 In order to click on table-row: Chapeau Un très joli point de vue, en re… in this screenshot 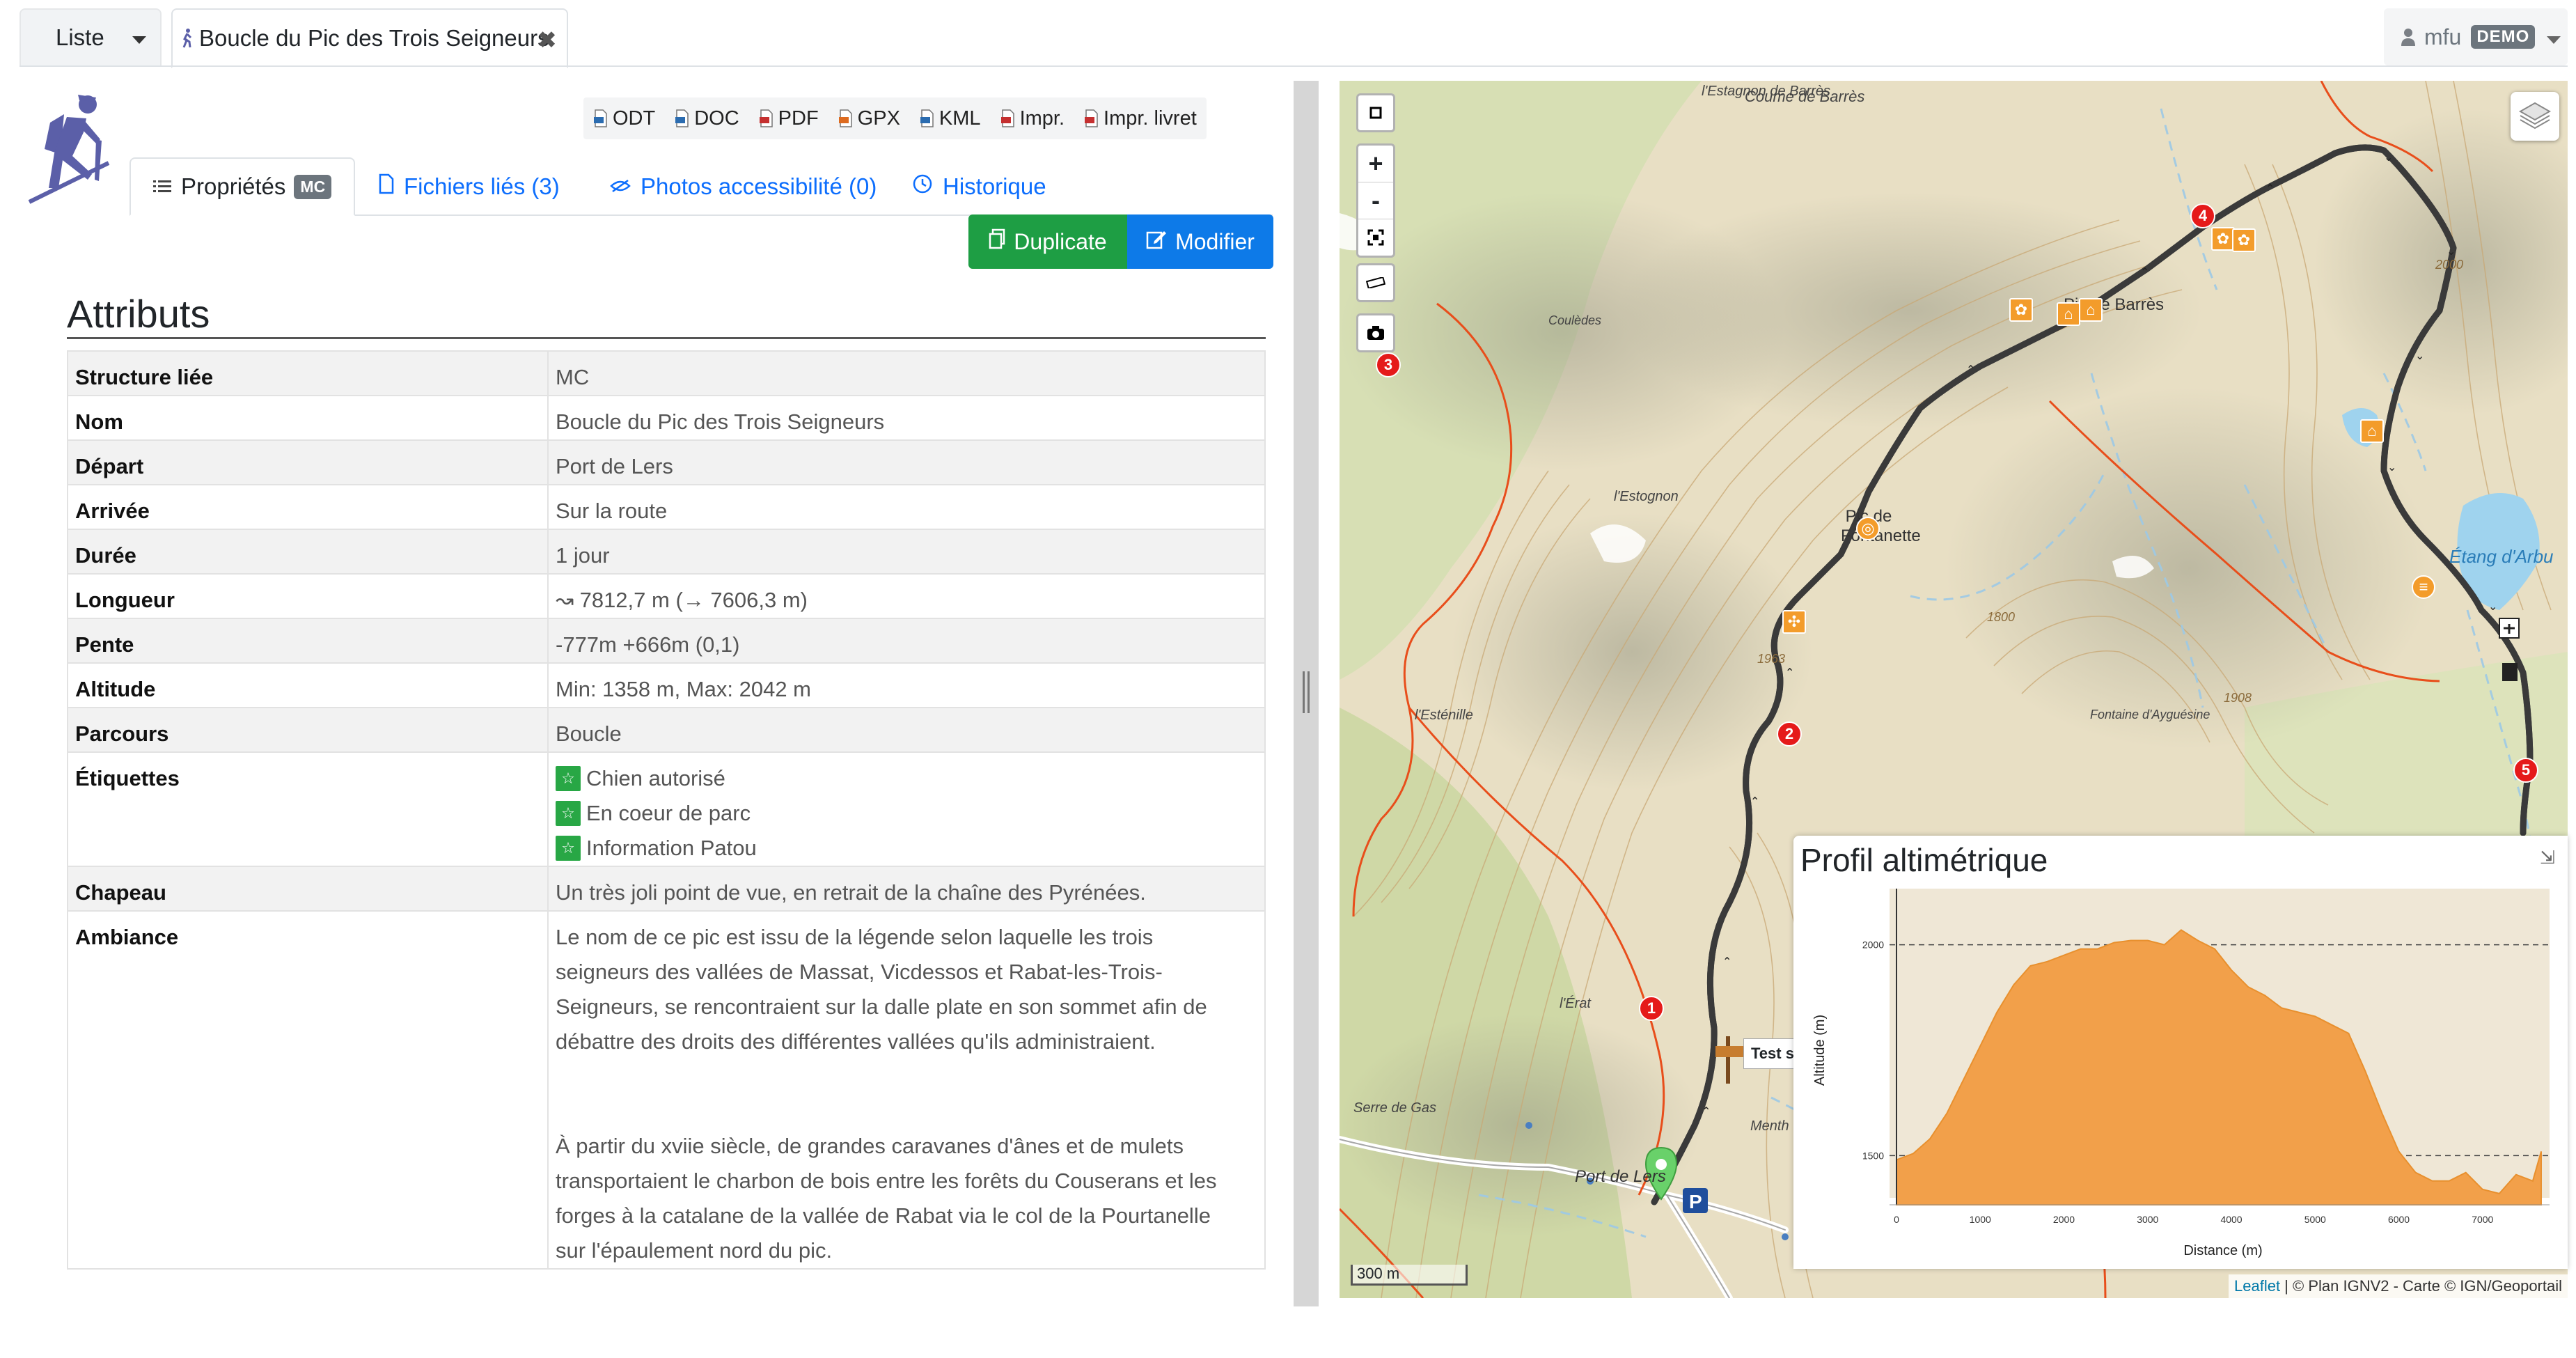, I will do `click(666, 889)`.